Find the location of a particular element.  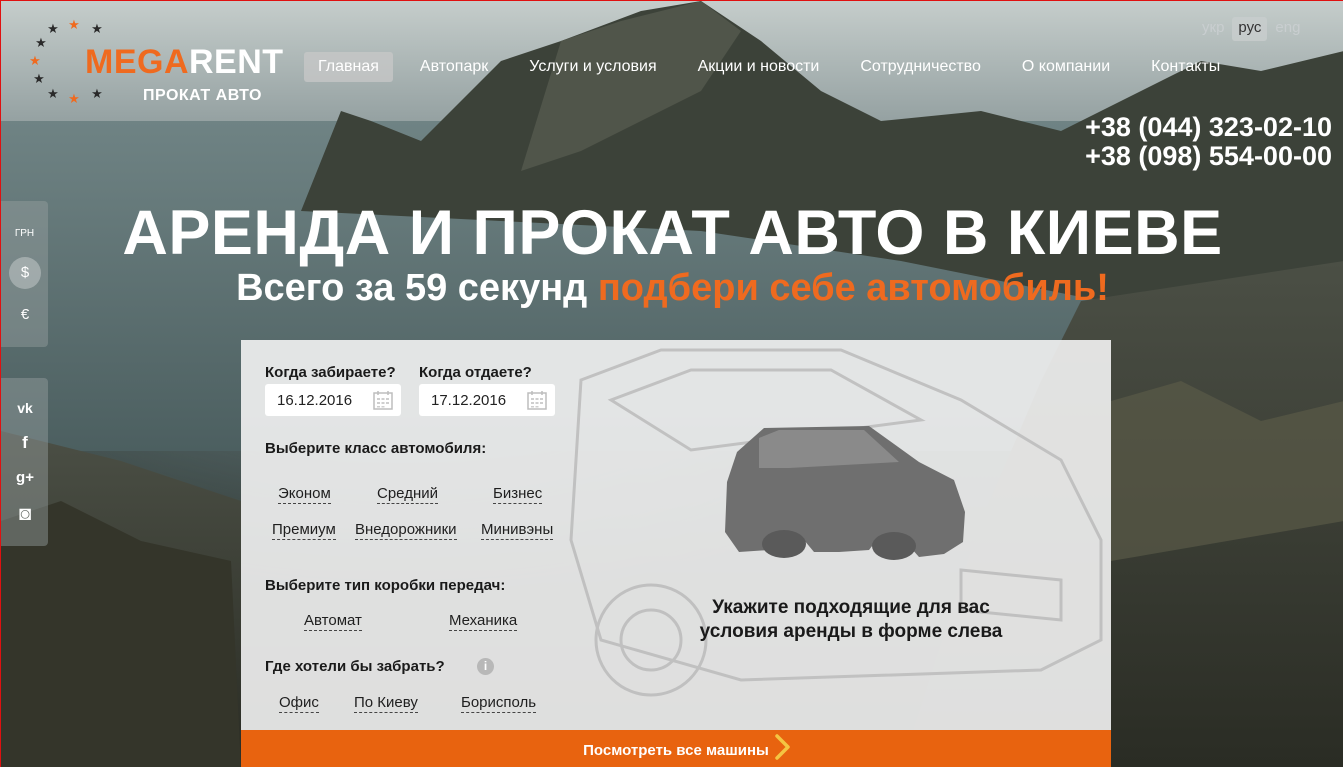

gearbox-option-manual: Механика is located at coordinates (483, 621).